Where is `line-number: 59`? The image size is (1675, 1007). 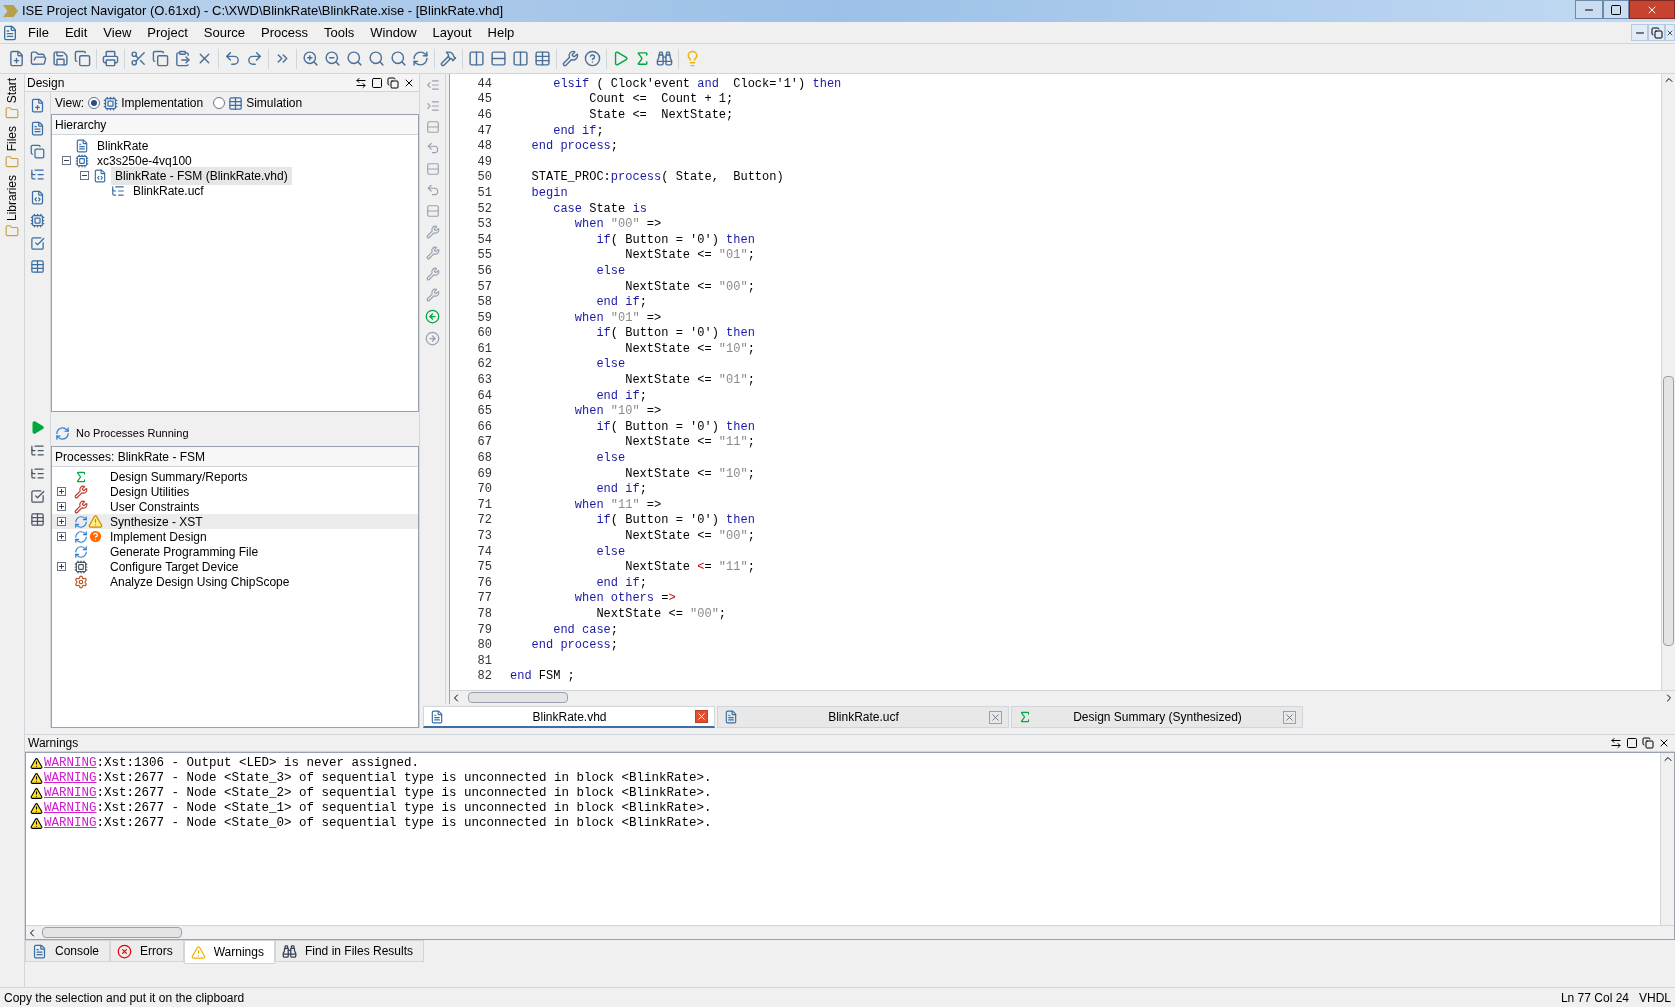 line-number: 59 is located at coordinates (484, 318).